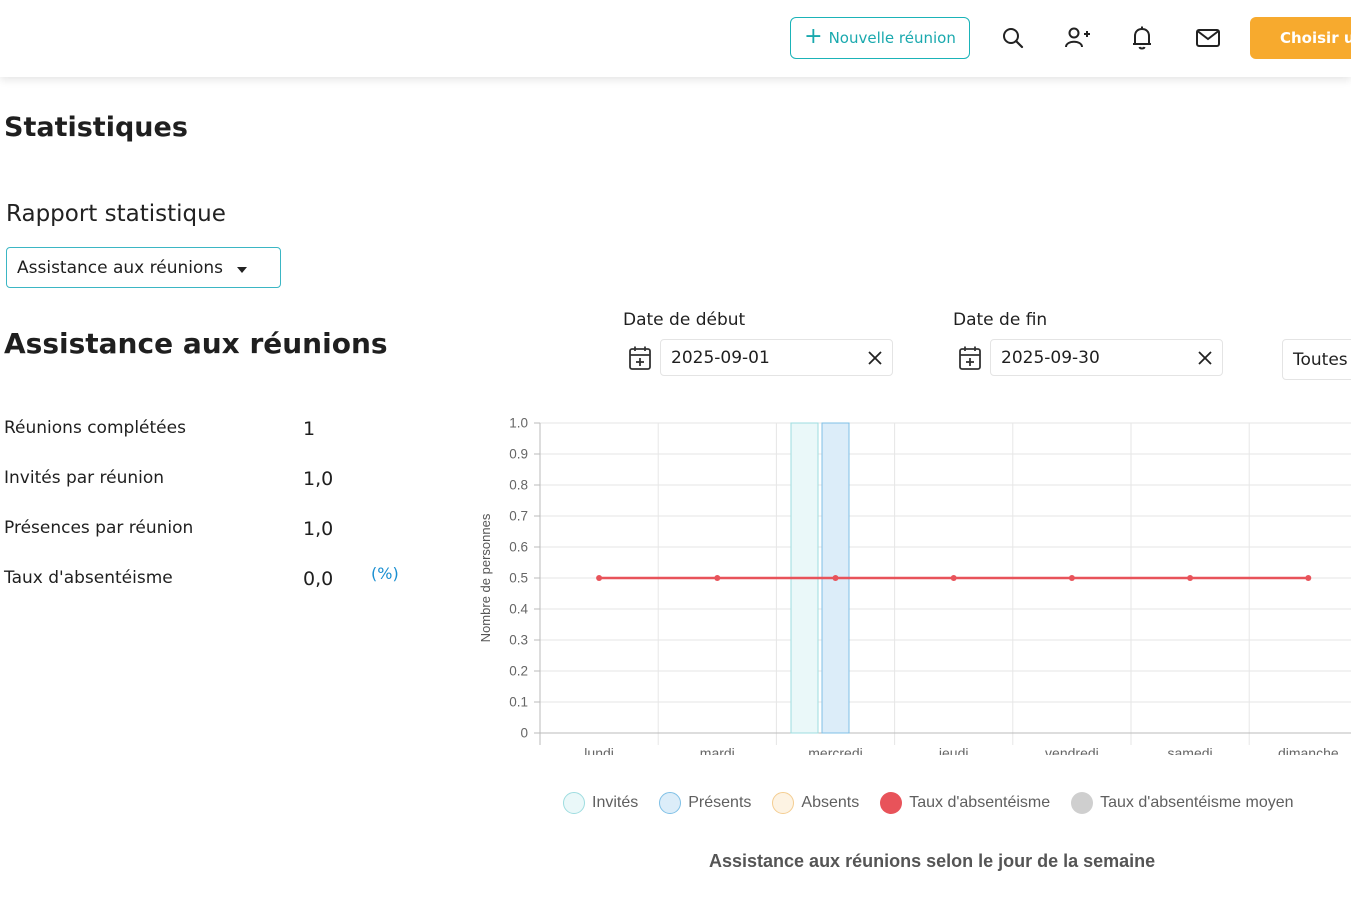 The image size is (1351, 906). I want to click on y-tick-label: 0.2, so click(518, 671).